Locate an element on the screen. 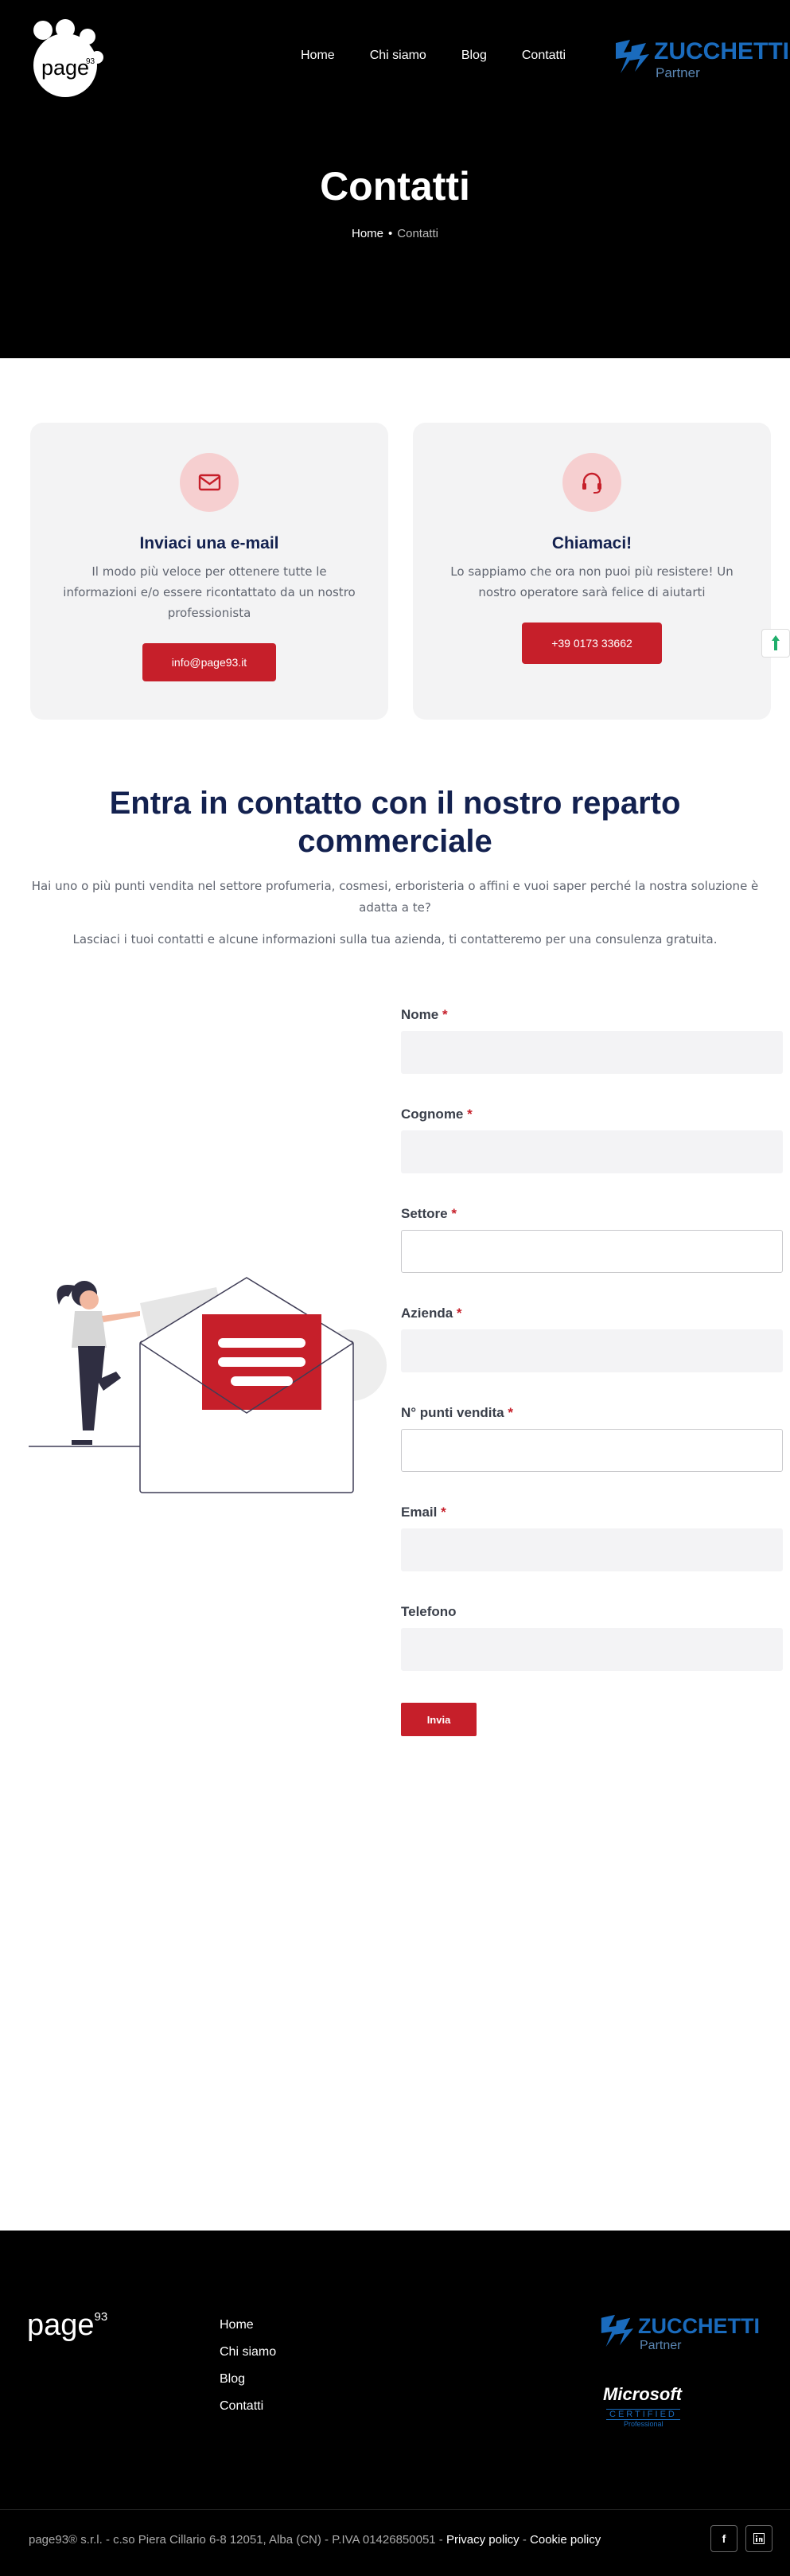  side-tab-button is located at coordinates (775, 643).